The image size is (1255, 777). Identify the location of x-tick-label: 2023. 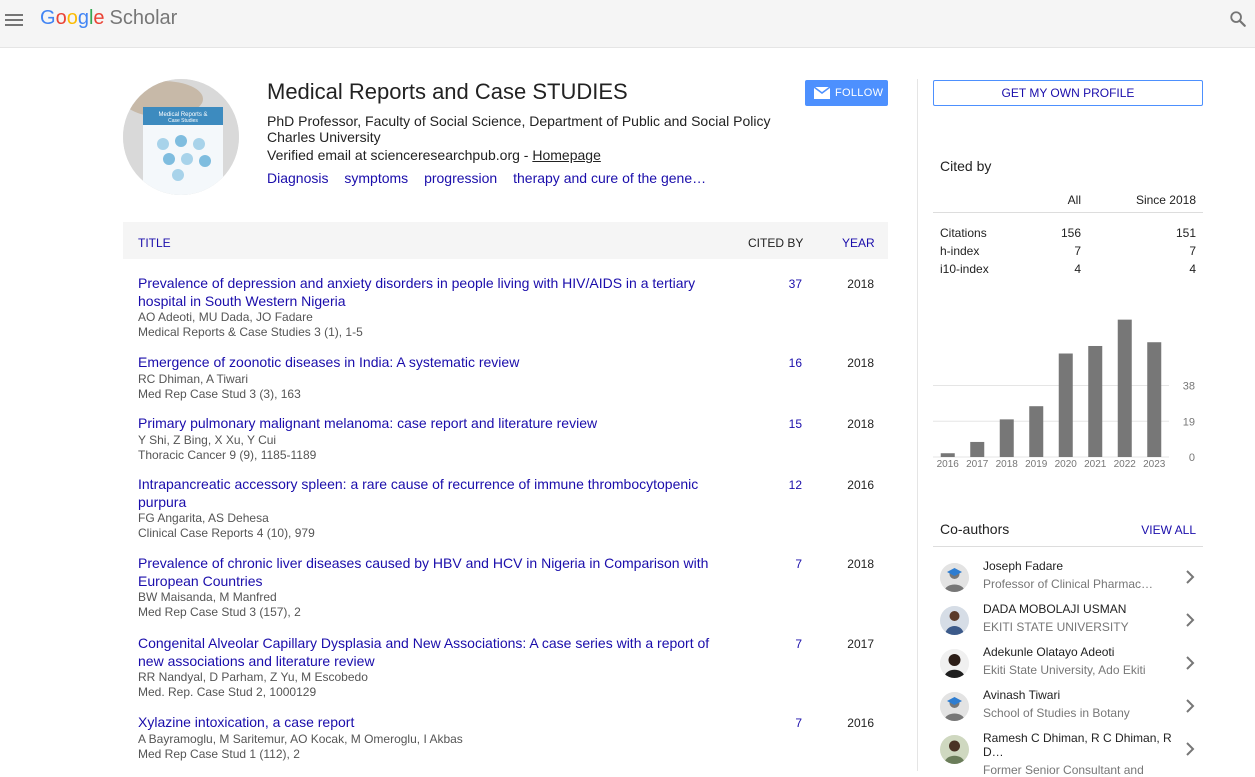
(1154, 464).